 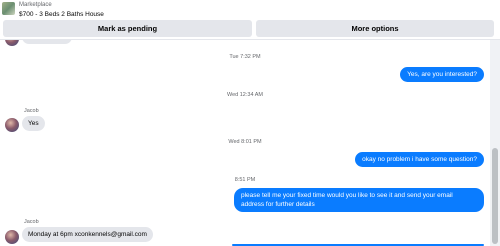 What do you see at coordinates (127, 28) in the screenshot?
I see `mark-as-pending-button: Mark as pending` at bounding box center [127, 28].